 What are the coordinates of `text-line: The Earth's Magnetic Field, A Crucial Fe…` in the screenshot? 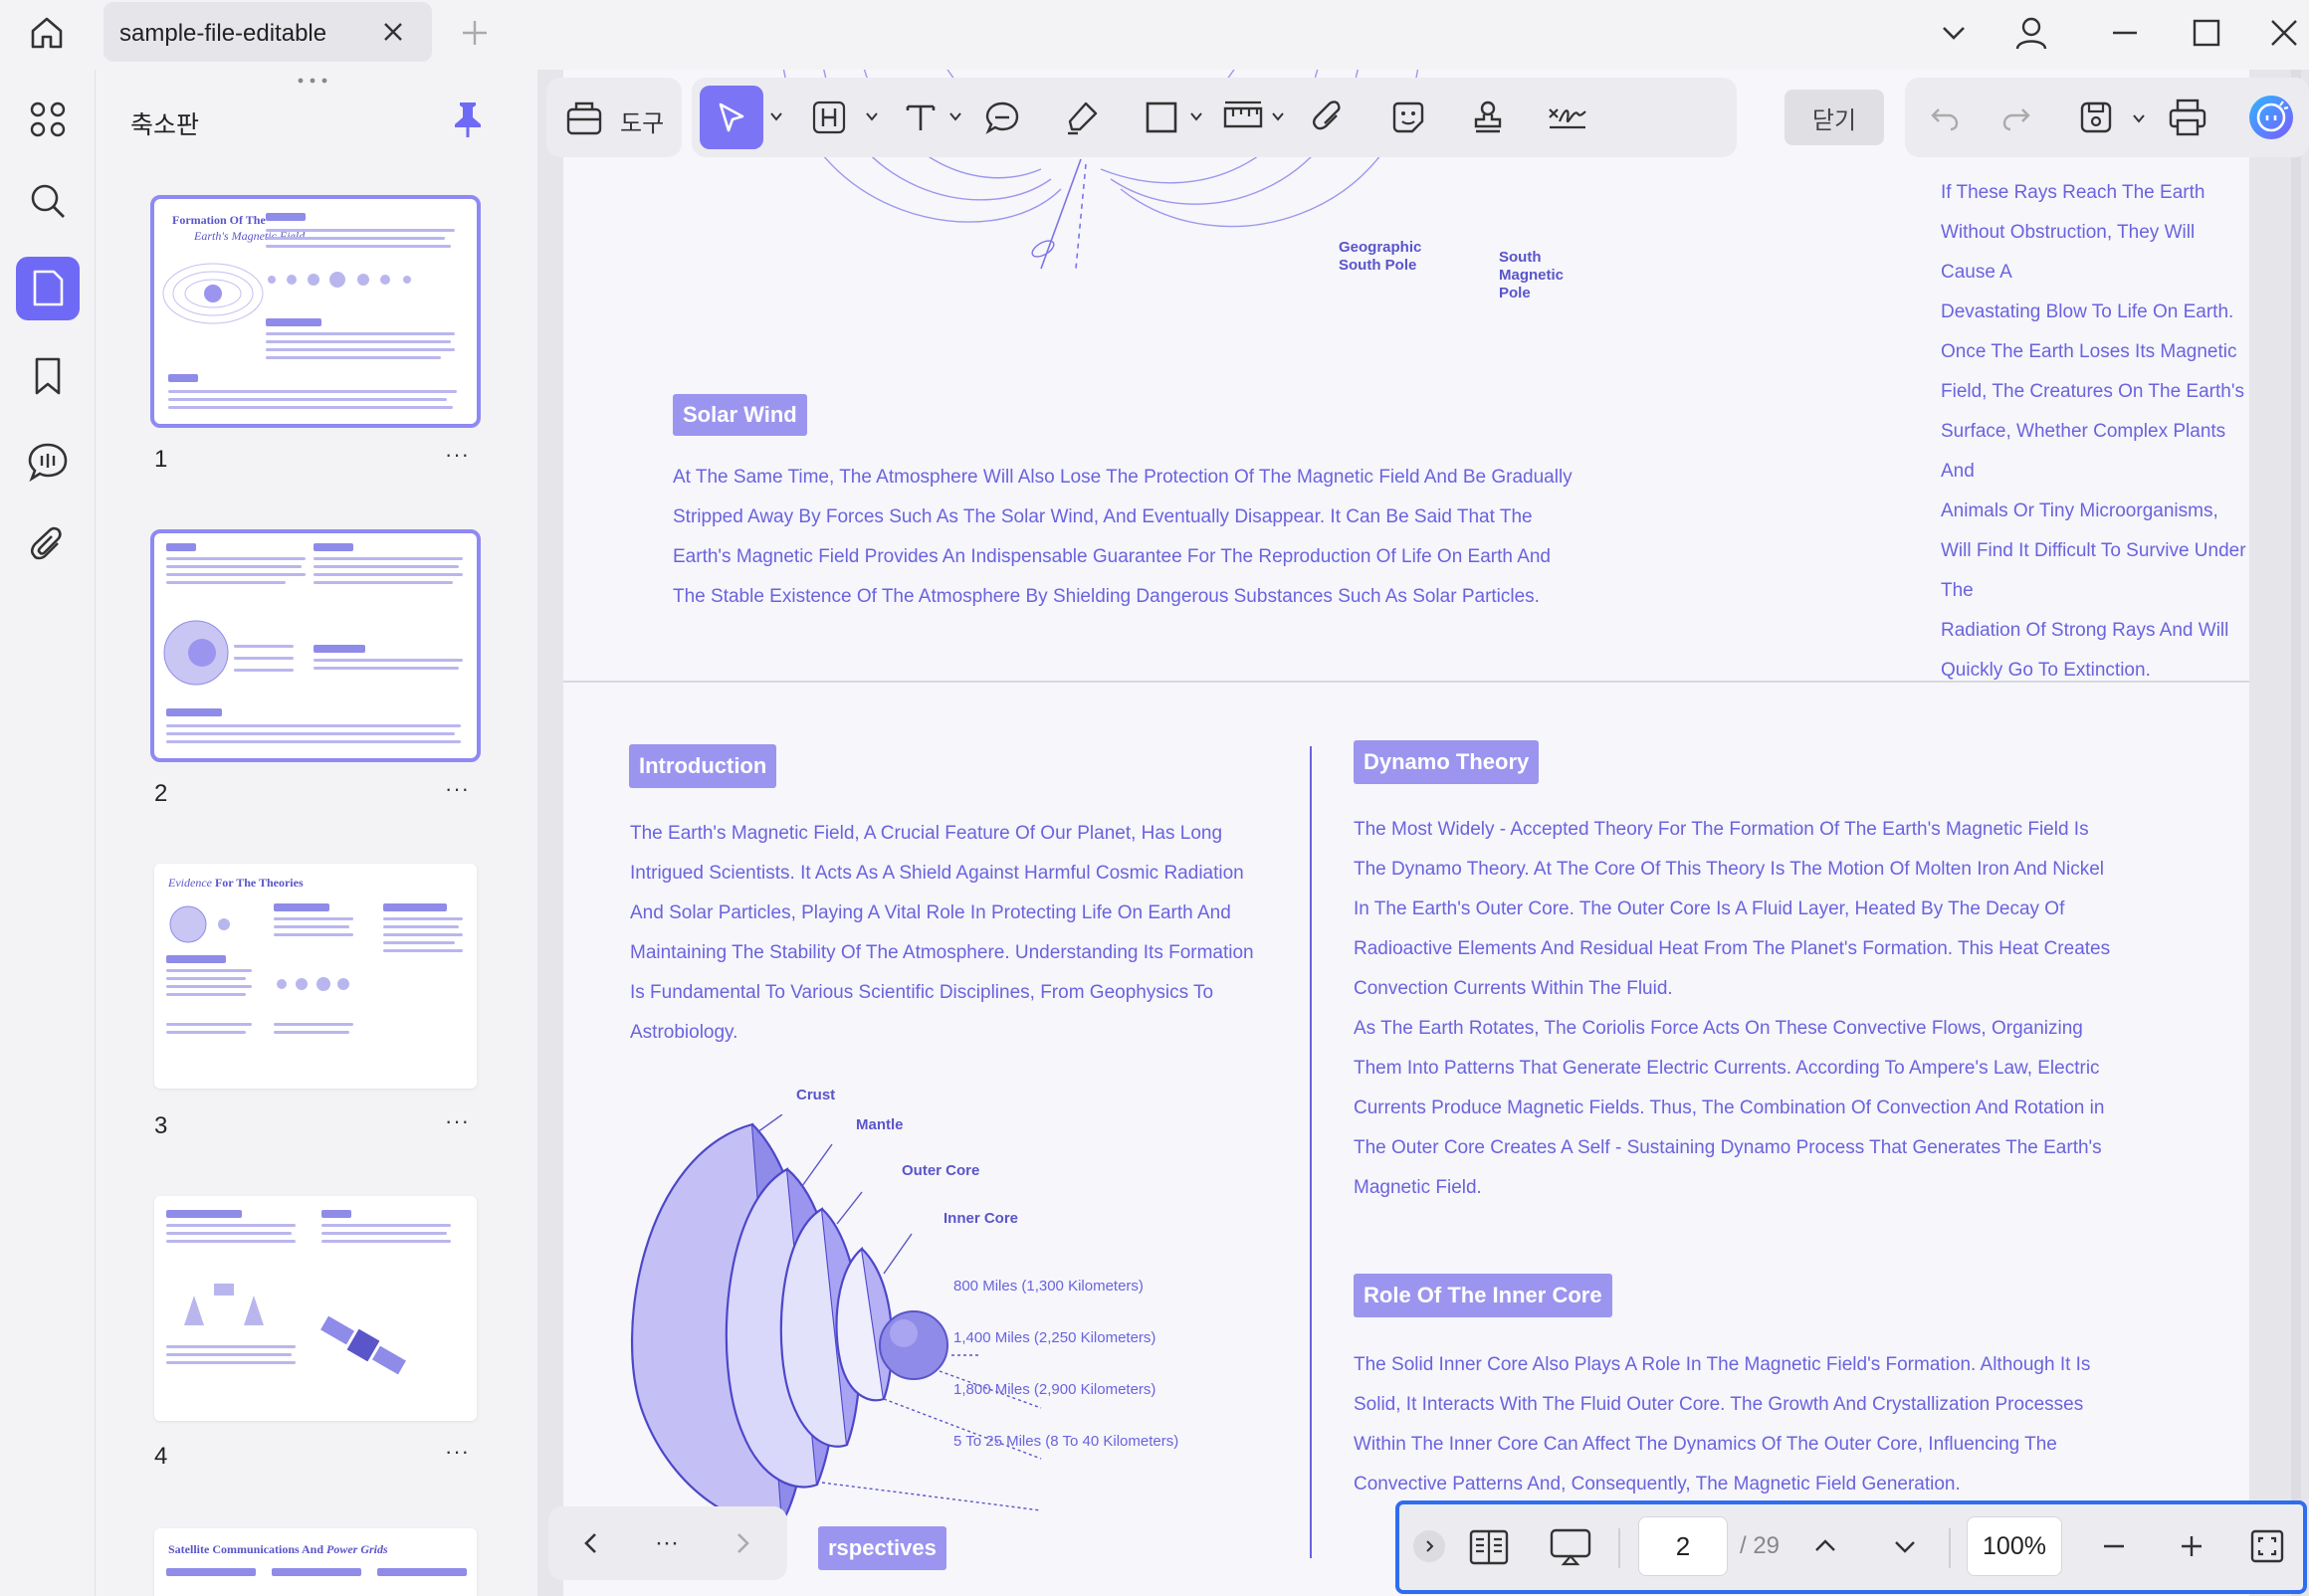 It's located at (926, 834).